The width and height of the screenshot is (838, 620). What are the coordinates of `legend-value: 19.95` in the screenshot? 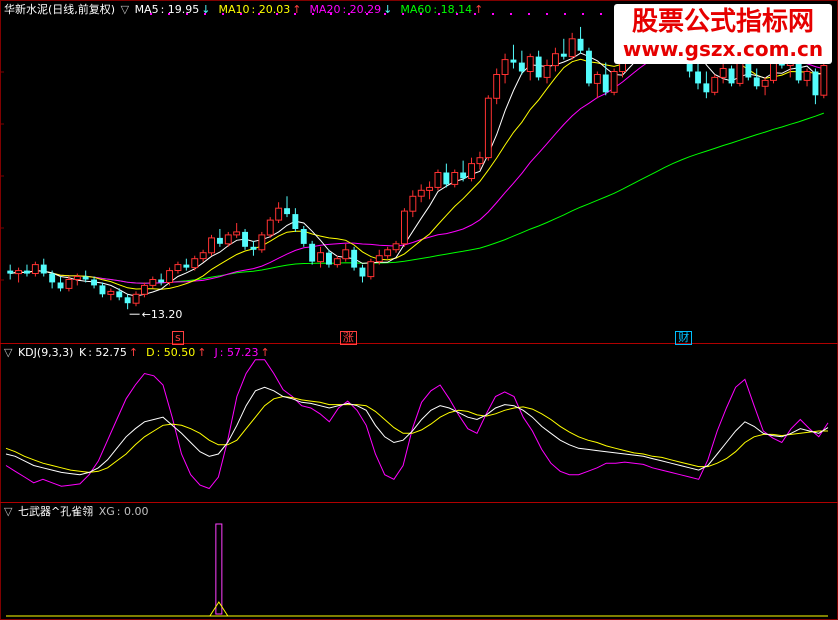 It's located at (183, 9).